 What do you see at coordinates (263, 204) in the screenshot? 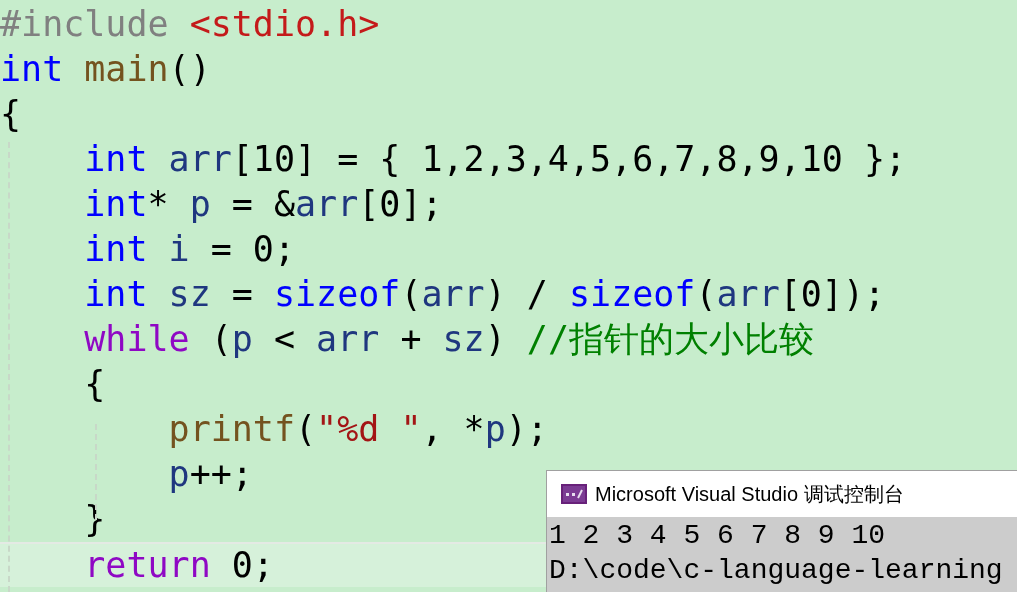
I see `code-line: int* p = &arr[0];` at bounding box center [263, 204].